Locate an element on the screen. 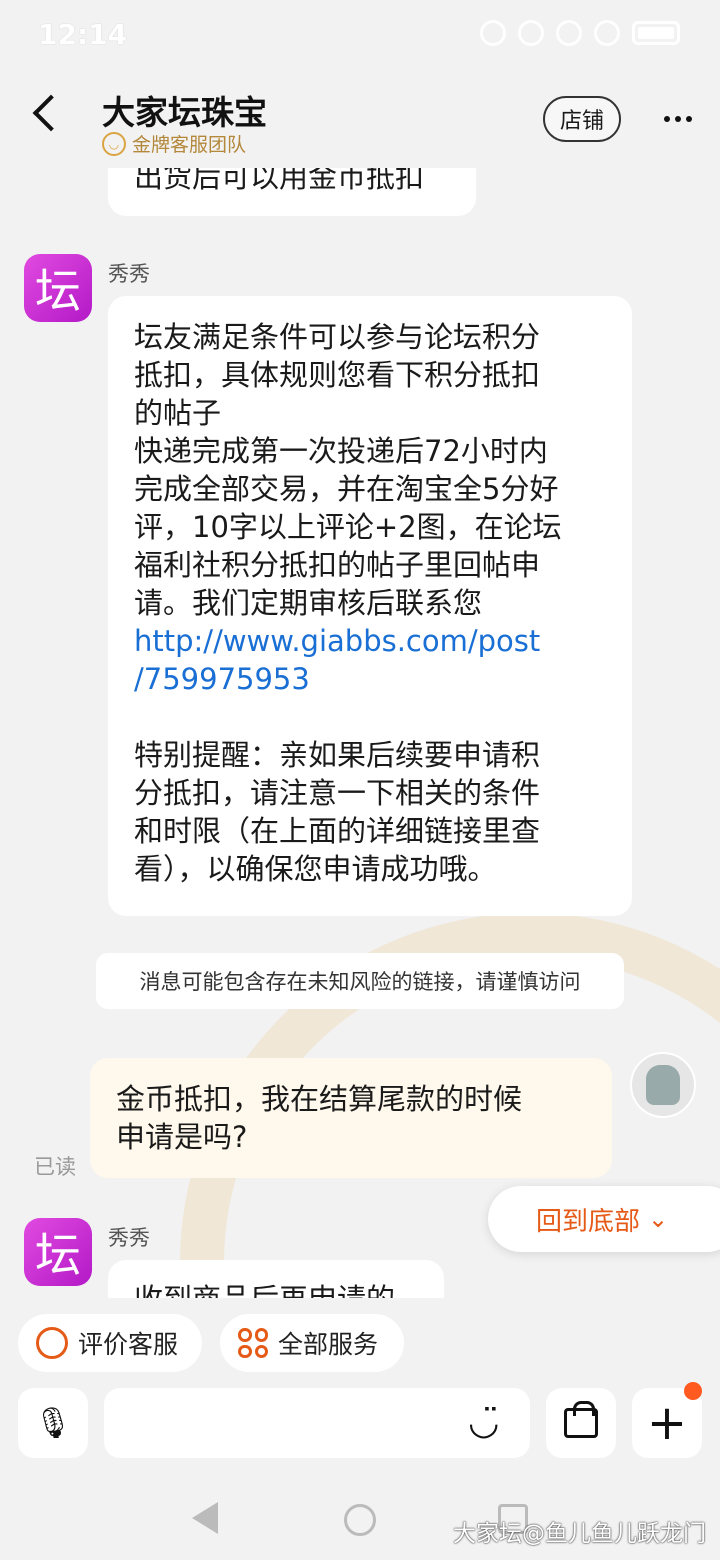 The image size is (720, 1560). reminder-line: 分抵扣，请注意一下相关的条件 is located at coordinates (337, 793).